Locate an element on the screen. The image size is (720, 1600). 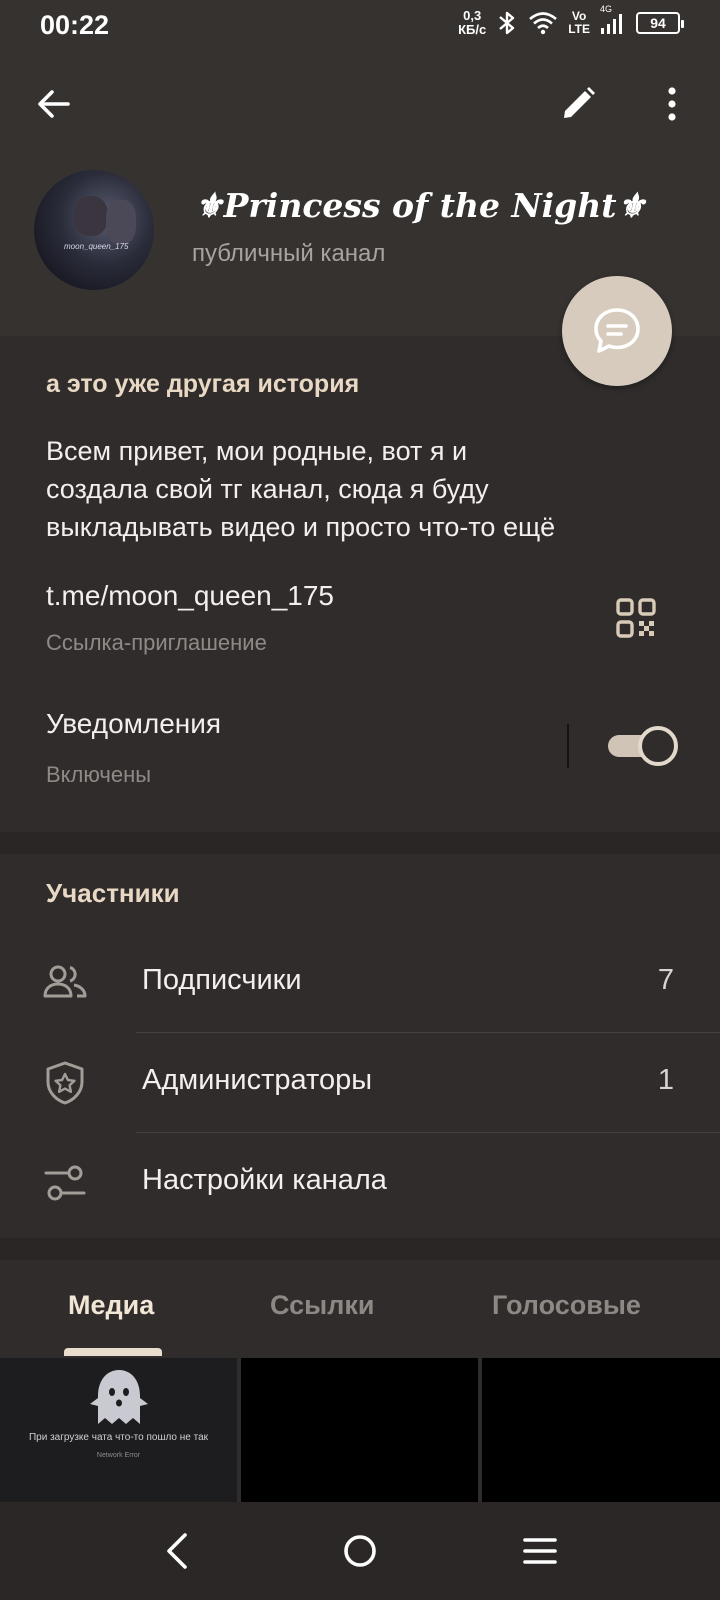
battery-icon: 94 is located at coordinates (660, 23).